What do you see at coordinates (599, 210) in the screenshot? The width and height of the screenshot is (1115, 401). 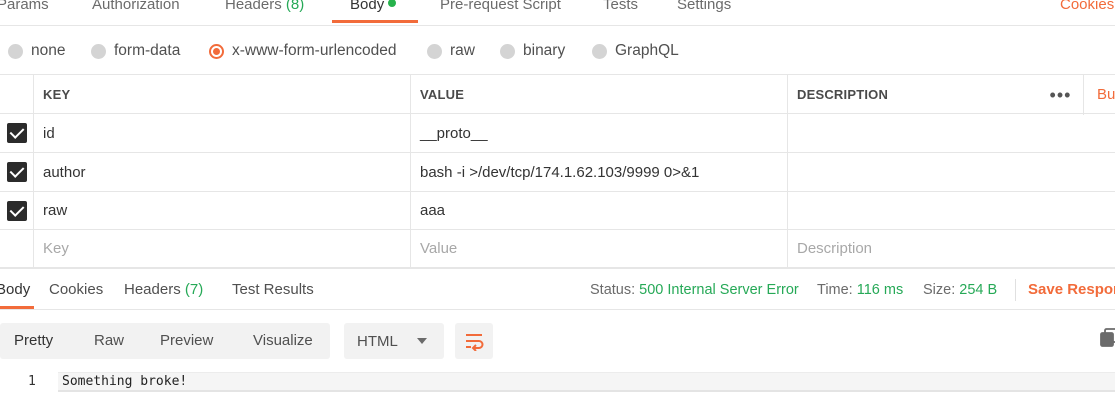 I see `value-cell: aaa` at bounding box center [599, 210].